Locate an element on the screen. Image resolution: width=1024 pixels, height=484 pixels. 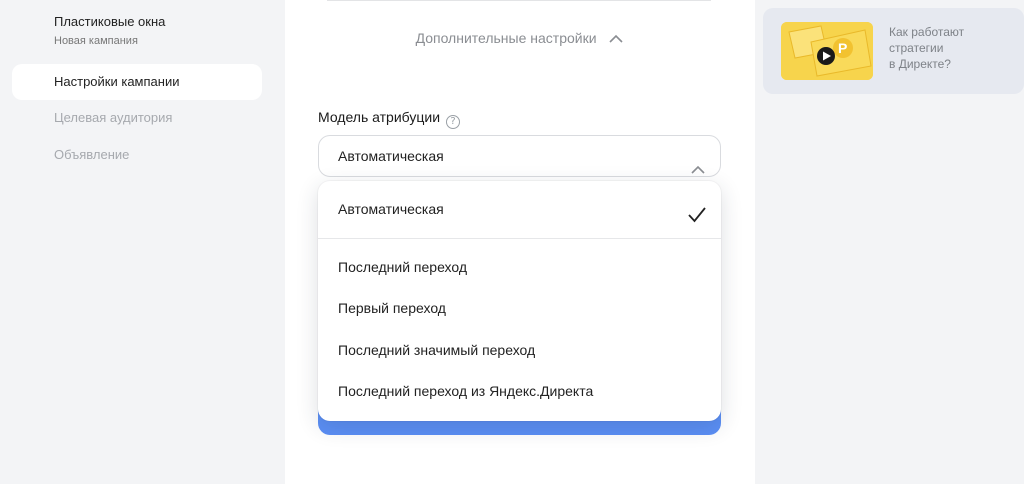
more-settings-label: Дополнительные настройки is located at coordinates (506, 38).